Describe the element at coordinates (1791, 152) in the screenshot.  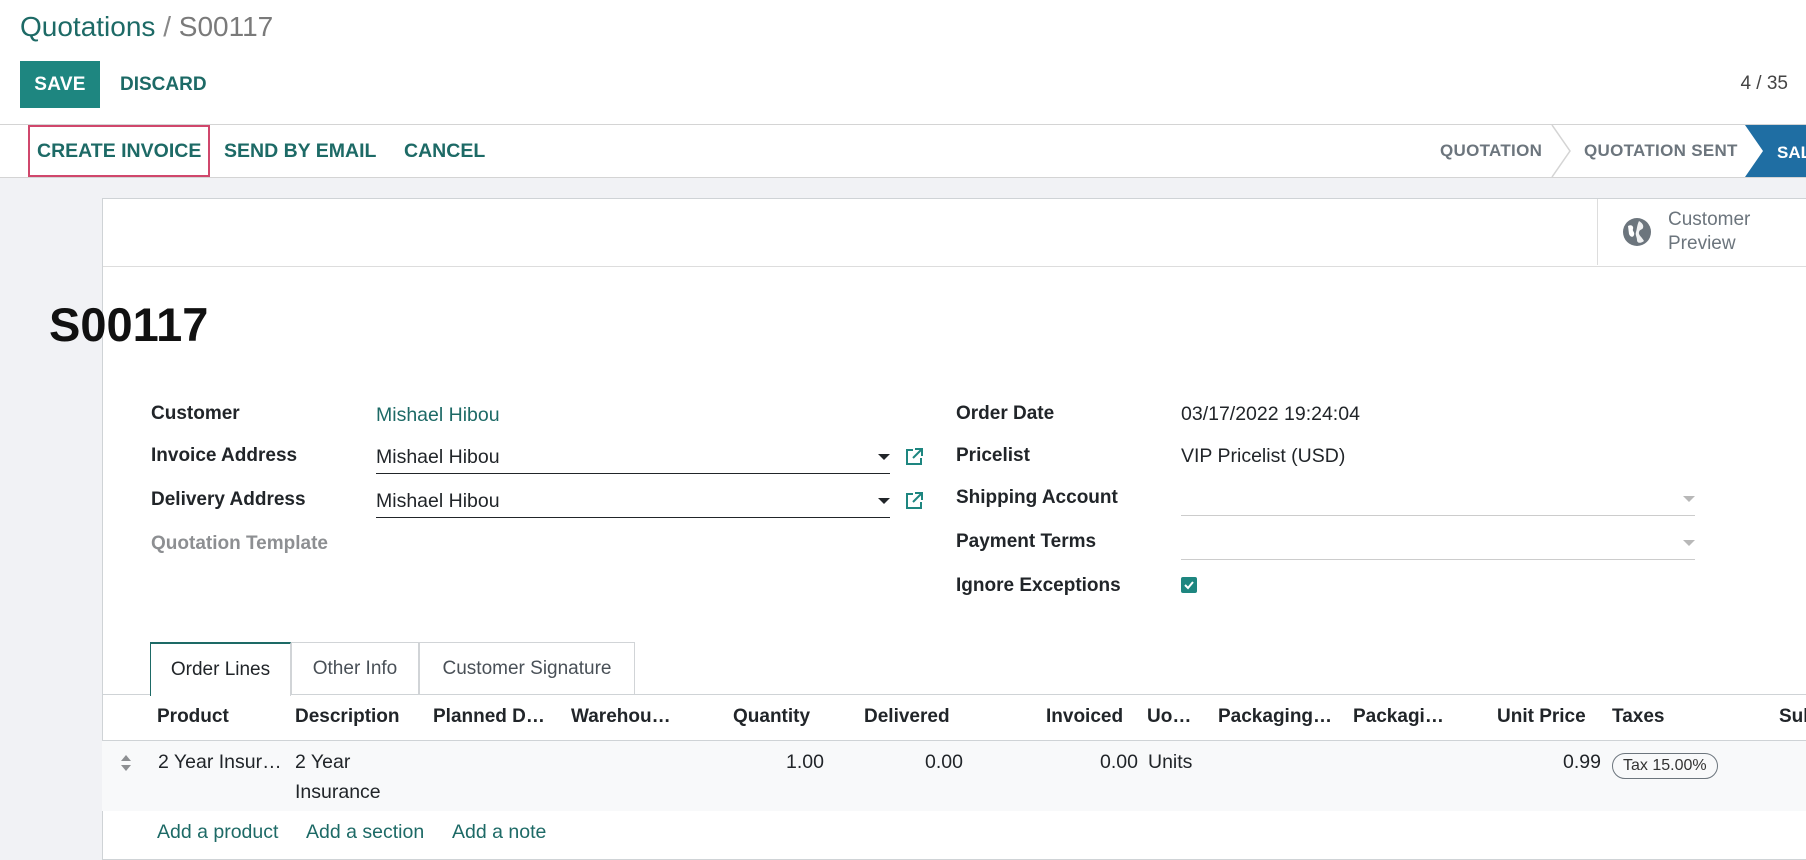
I see `stage-sales-order-label: SAL` at that location.